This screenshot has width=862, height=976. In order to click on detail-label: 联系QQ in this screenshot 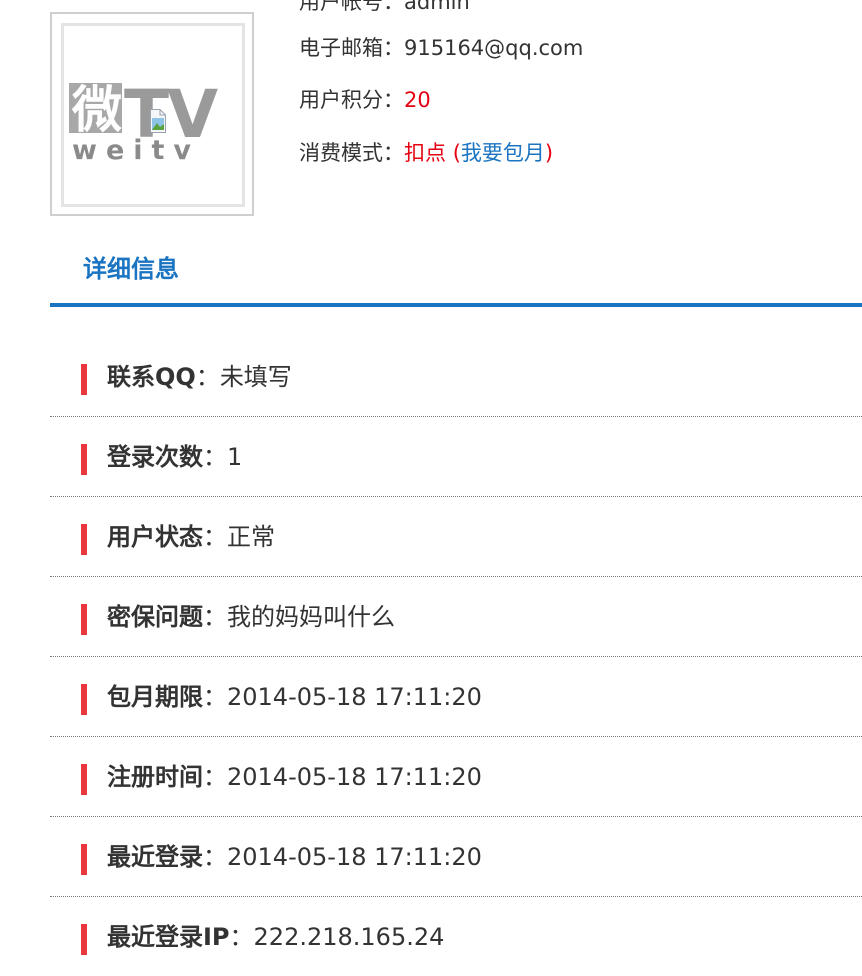, I will do `click(151, 377)`.